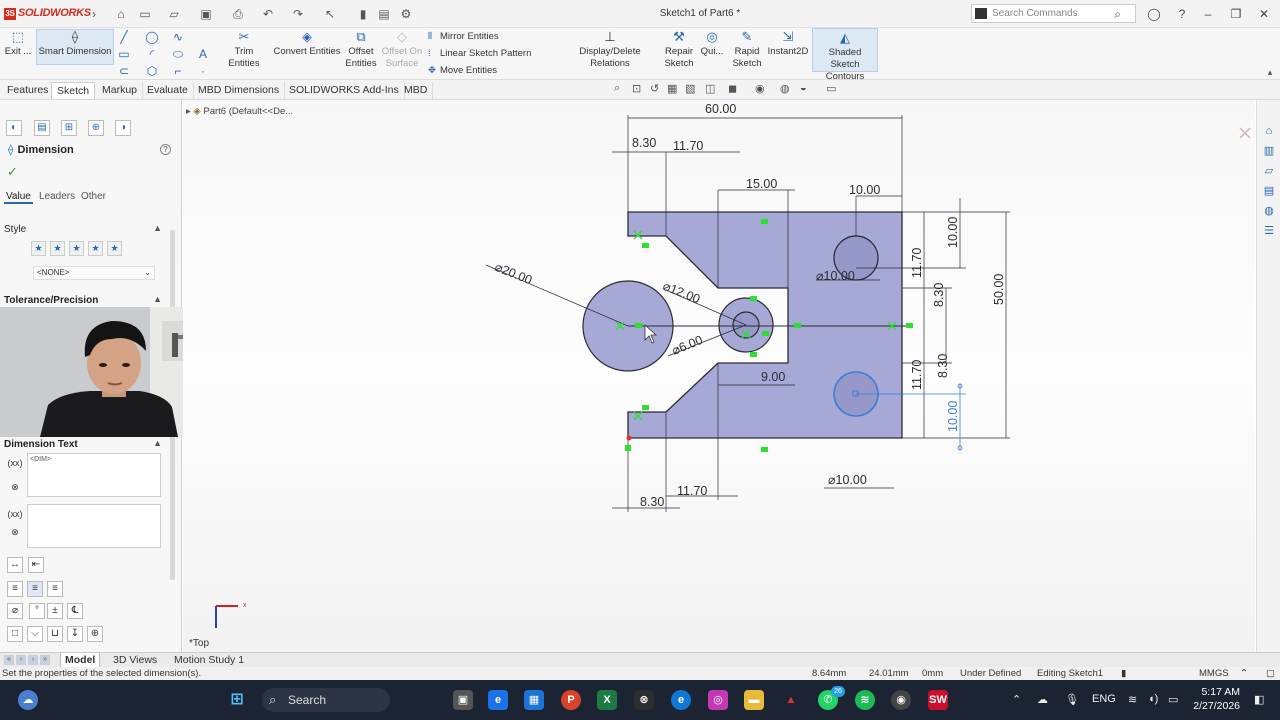 Image resolution: width=1280 pixels, height=720 pixels. Describe the element at coordinates (1153, 699) in the screenshot. I see `volume-icon: ◖)` at that location.